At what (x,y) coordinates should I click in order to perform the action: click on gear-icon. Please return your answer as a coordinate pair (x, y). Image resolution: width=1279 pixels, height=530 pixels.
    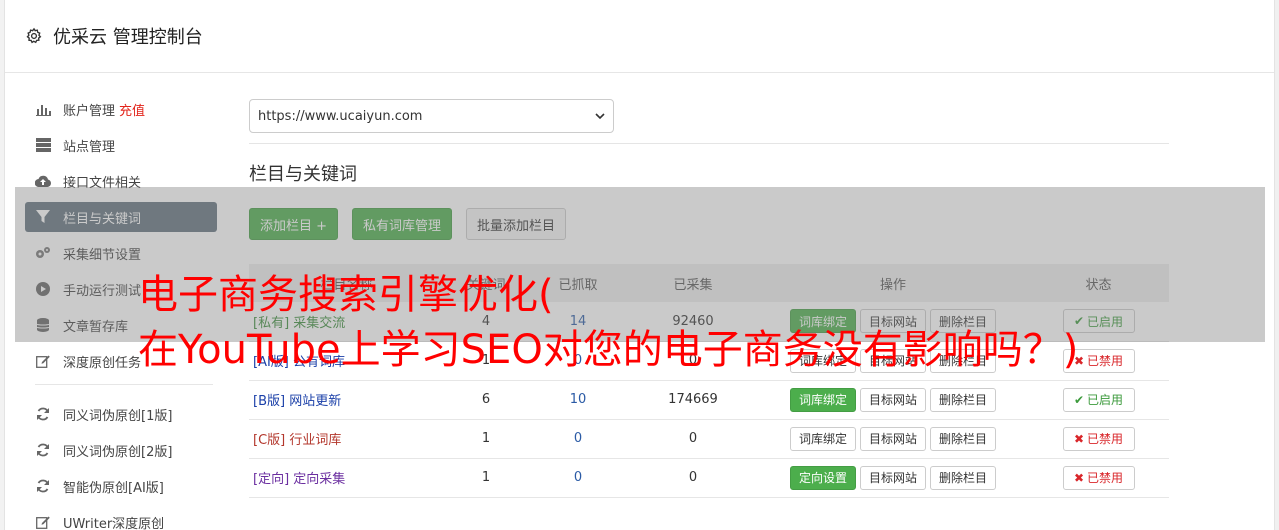
    Looking at the image, I should click on (34, 35).